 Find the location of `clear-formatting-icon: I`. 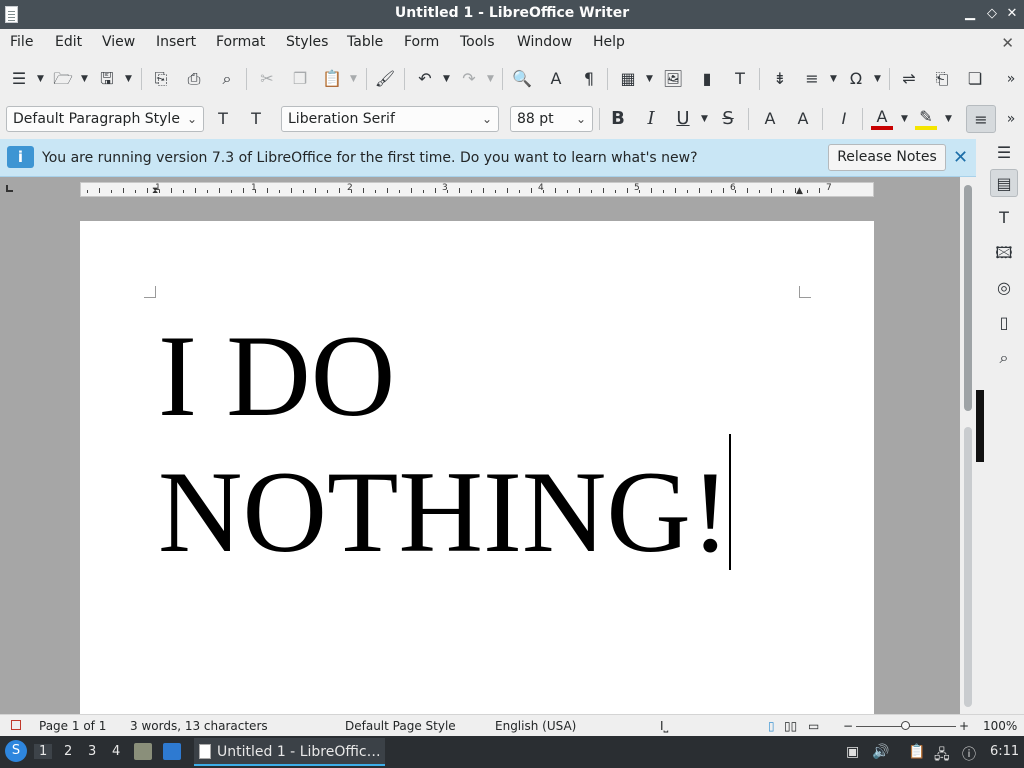

clear-formatting-icon: I is located at coordinates (844, 119).